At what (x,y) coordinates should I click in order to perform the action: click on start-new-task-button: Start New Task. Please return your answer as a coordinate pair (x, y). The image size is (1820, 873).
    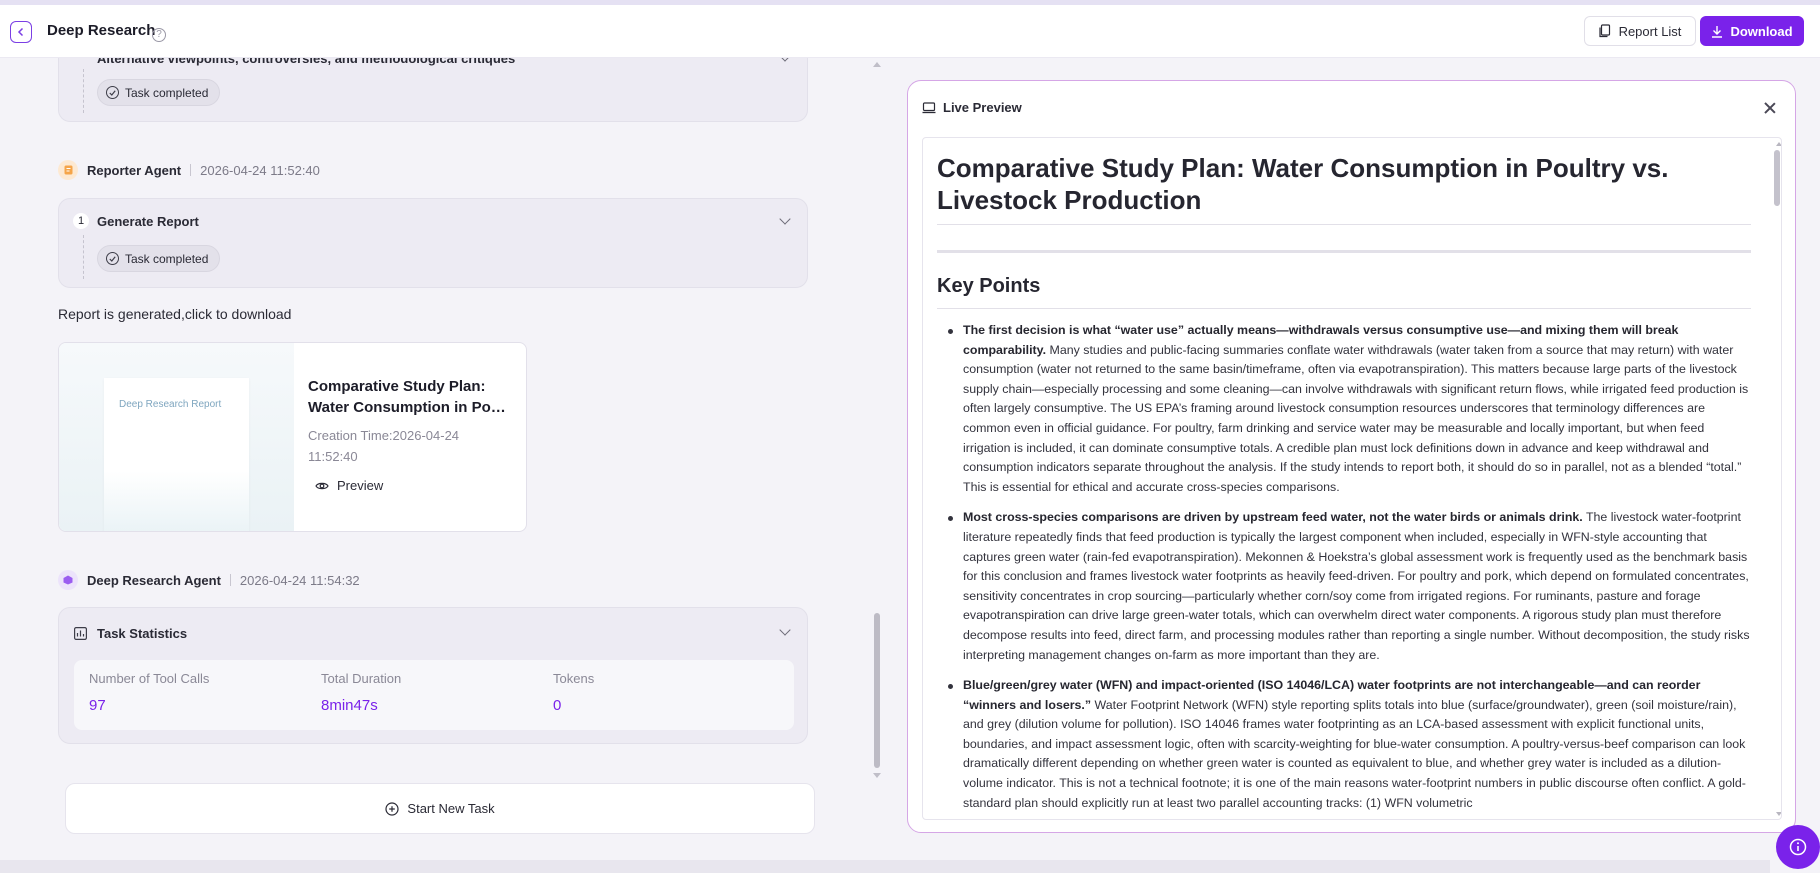
    Looking at the image, I should click on (440, 808).